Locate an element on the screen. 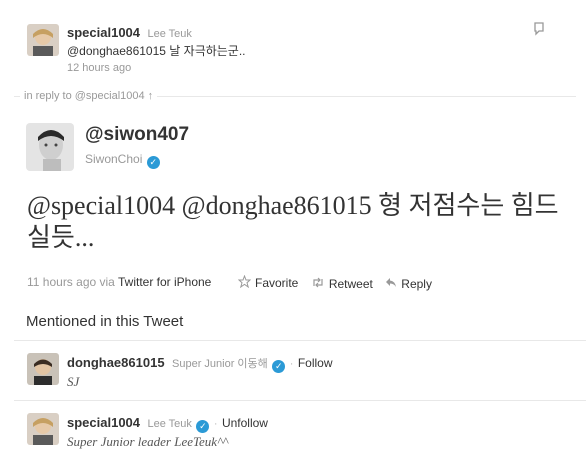 This screenshot has height=465, width=586. reply-label: Reply is located at coordinates (416, 284).